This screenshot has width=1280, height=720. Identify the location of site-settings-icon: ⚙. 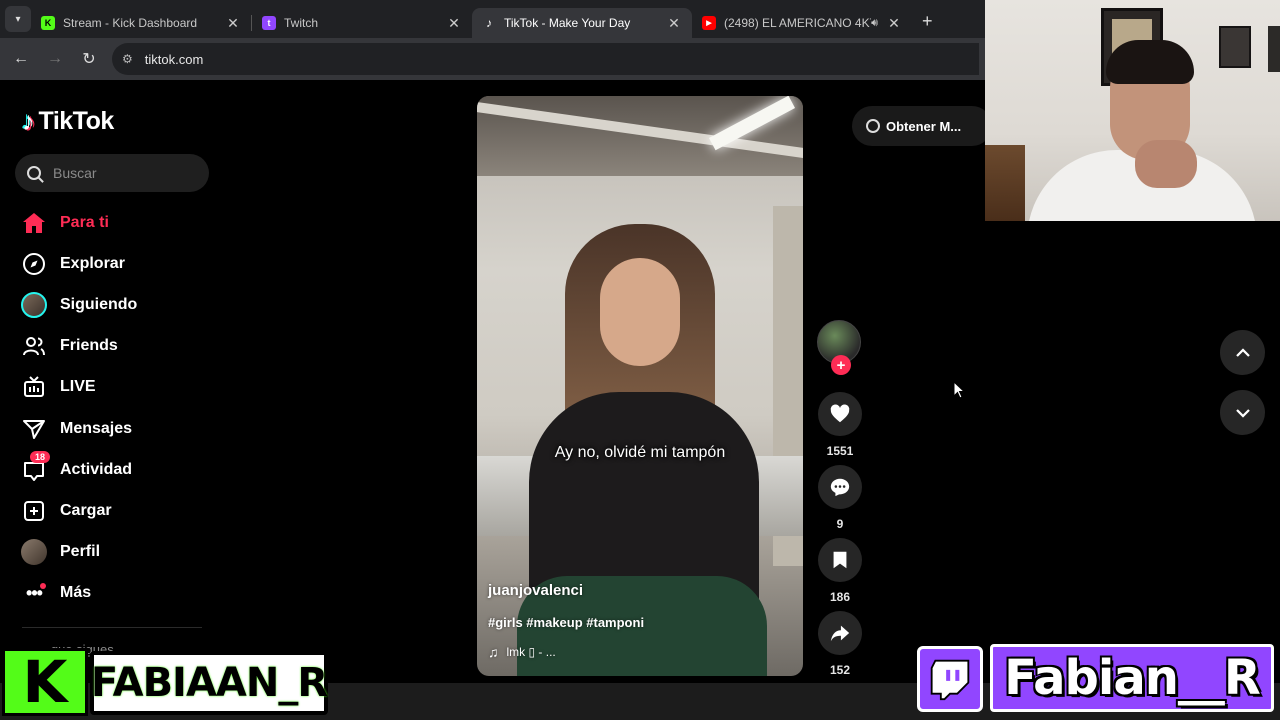
(127, 59).